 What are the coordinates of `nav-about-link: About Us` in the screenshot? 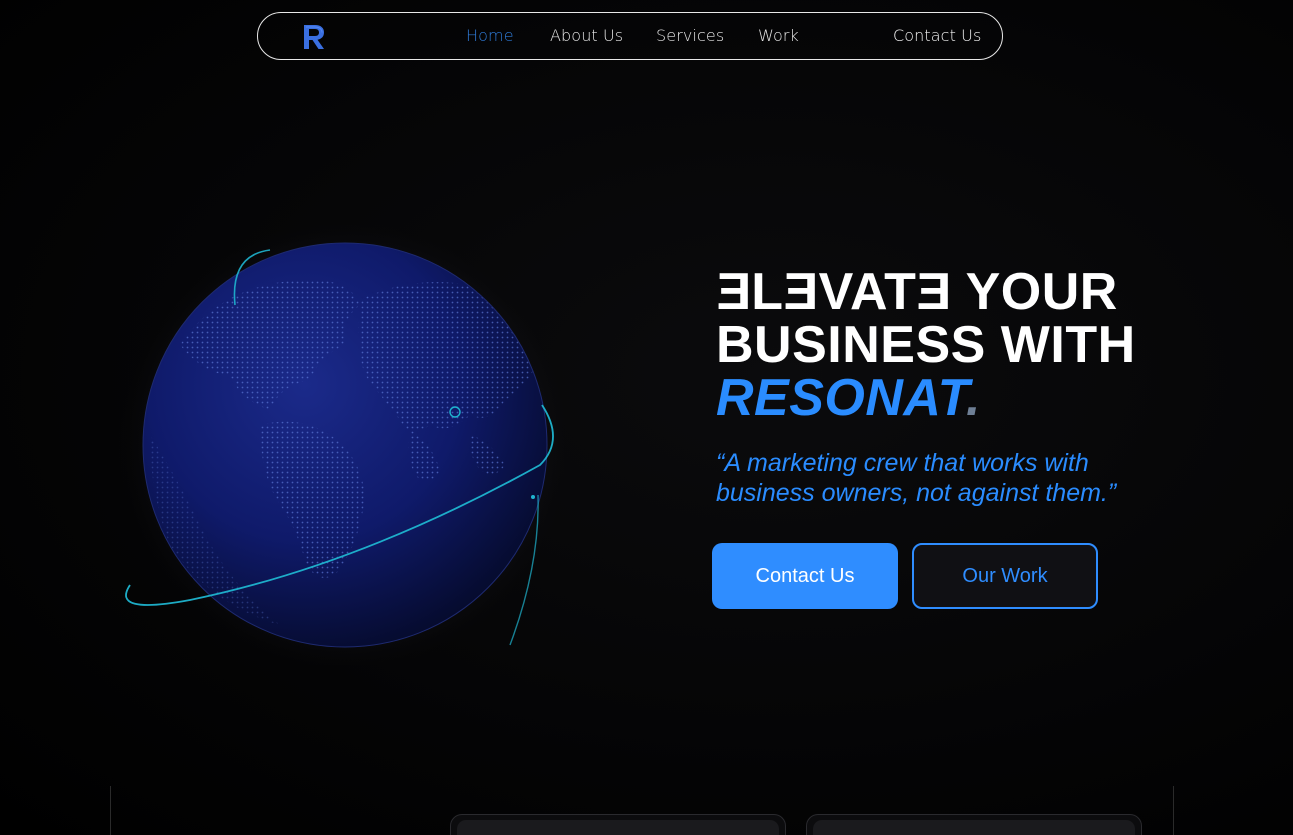 It's located at (586, 35).